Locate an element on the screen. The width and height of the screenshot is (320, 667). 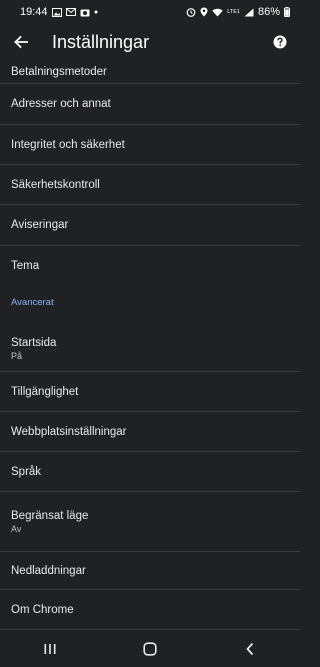
setting-item-site-settings: Webbplatsinställningar is located at coordinates (150, 432).